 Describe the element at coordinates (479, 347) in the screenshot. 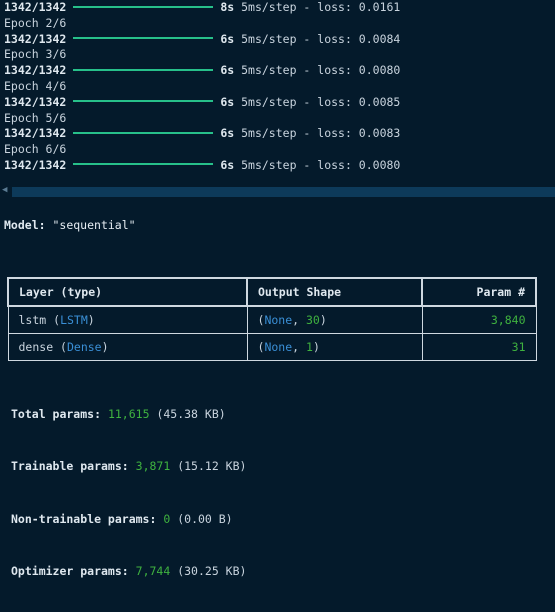

I see `params-cell: 31` at that location.